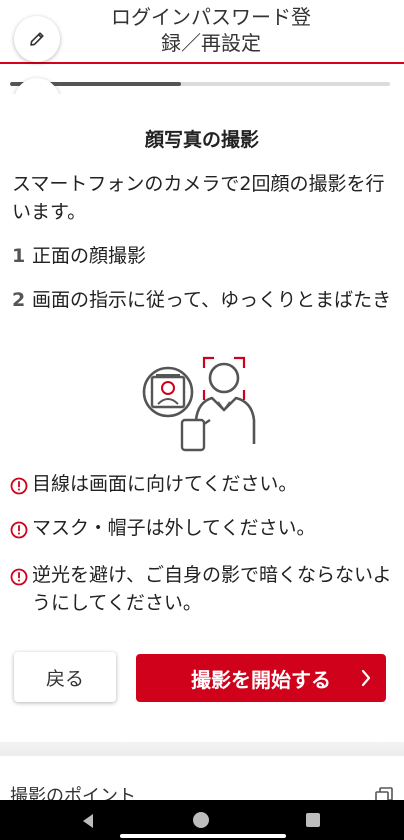 The height and width of the screenshot is (840, 404). Describe the element at coordinates (211, 30) in the screenshot. I see `page-title: ログインパスワード登 録／再設定` at that location.